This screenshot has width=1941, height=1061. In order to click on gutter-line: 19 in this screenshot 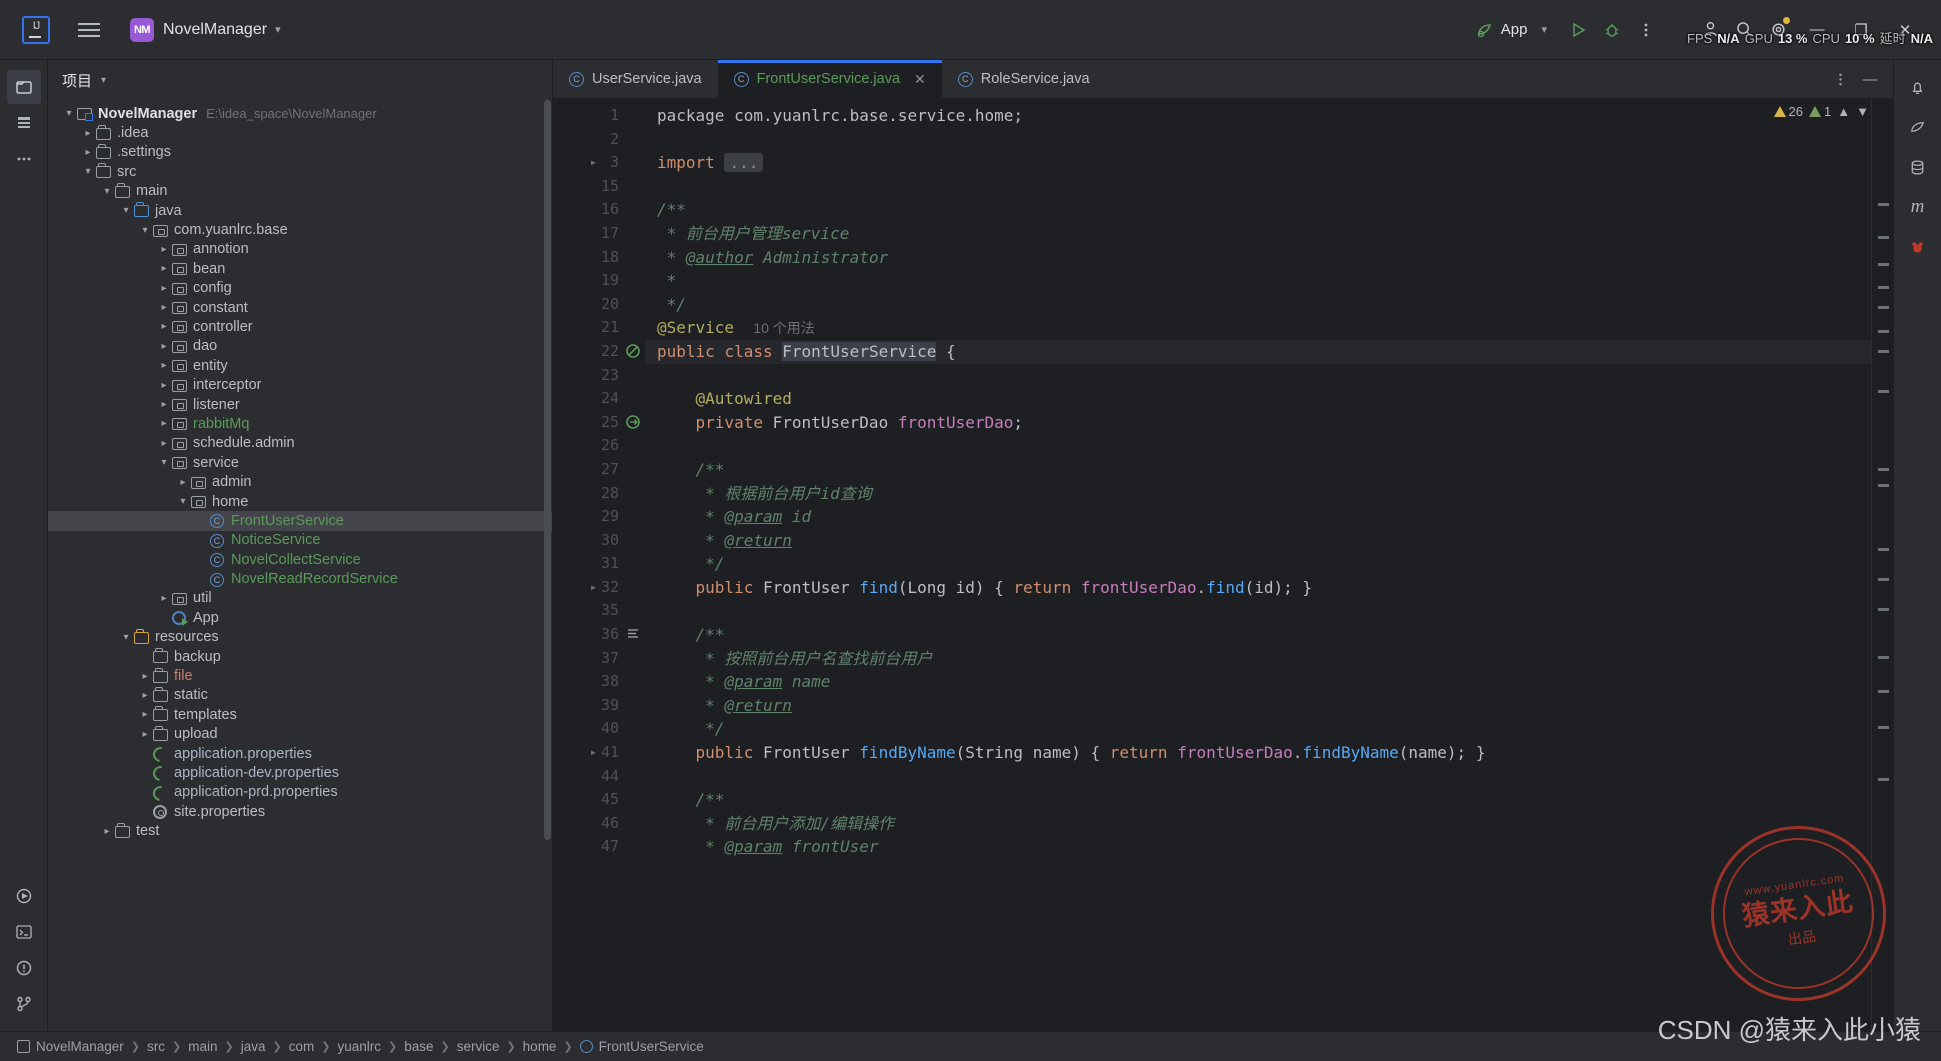, I will do `click(599, 281)`.